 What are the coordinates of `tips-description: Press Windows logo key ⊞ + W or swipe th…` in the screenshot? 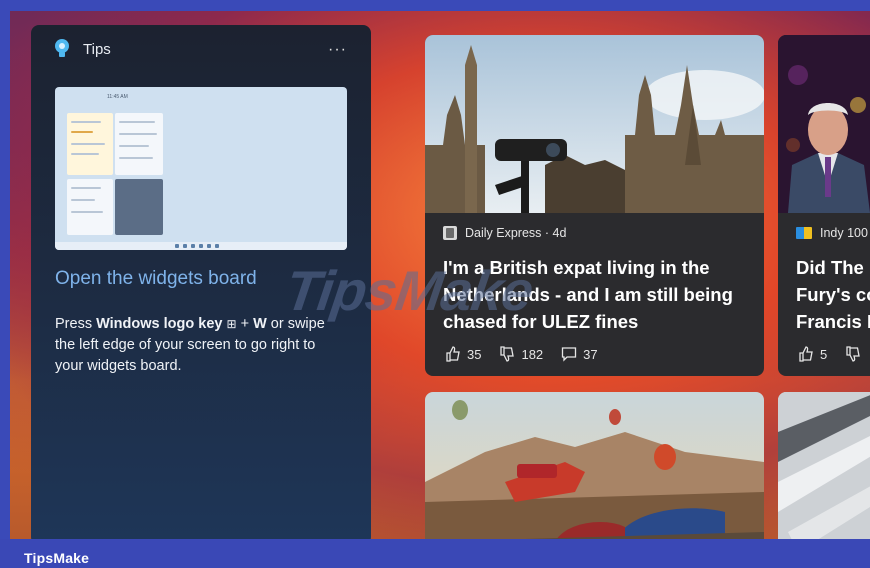 It's located at (190, 345).